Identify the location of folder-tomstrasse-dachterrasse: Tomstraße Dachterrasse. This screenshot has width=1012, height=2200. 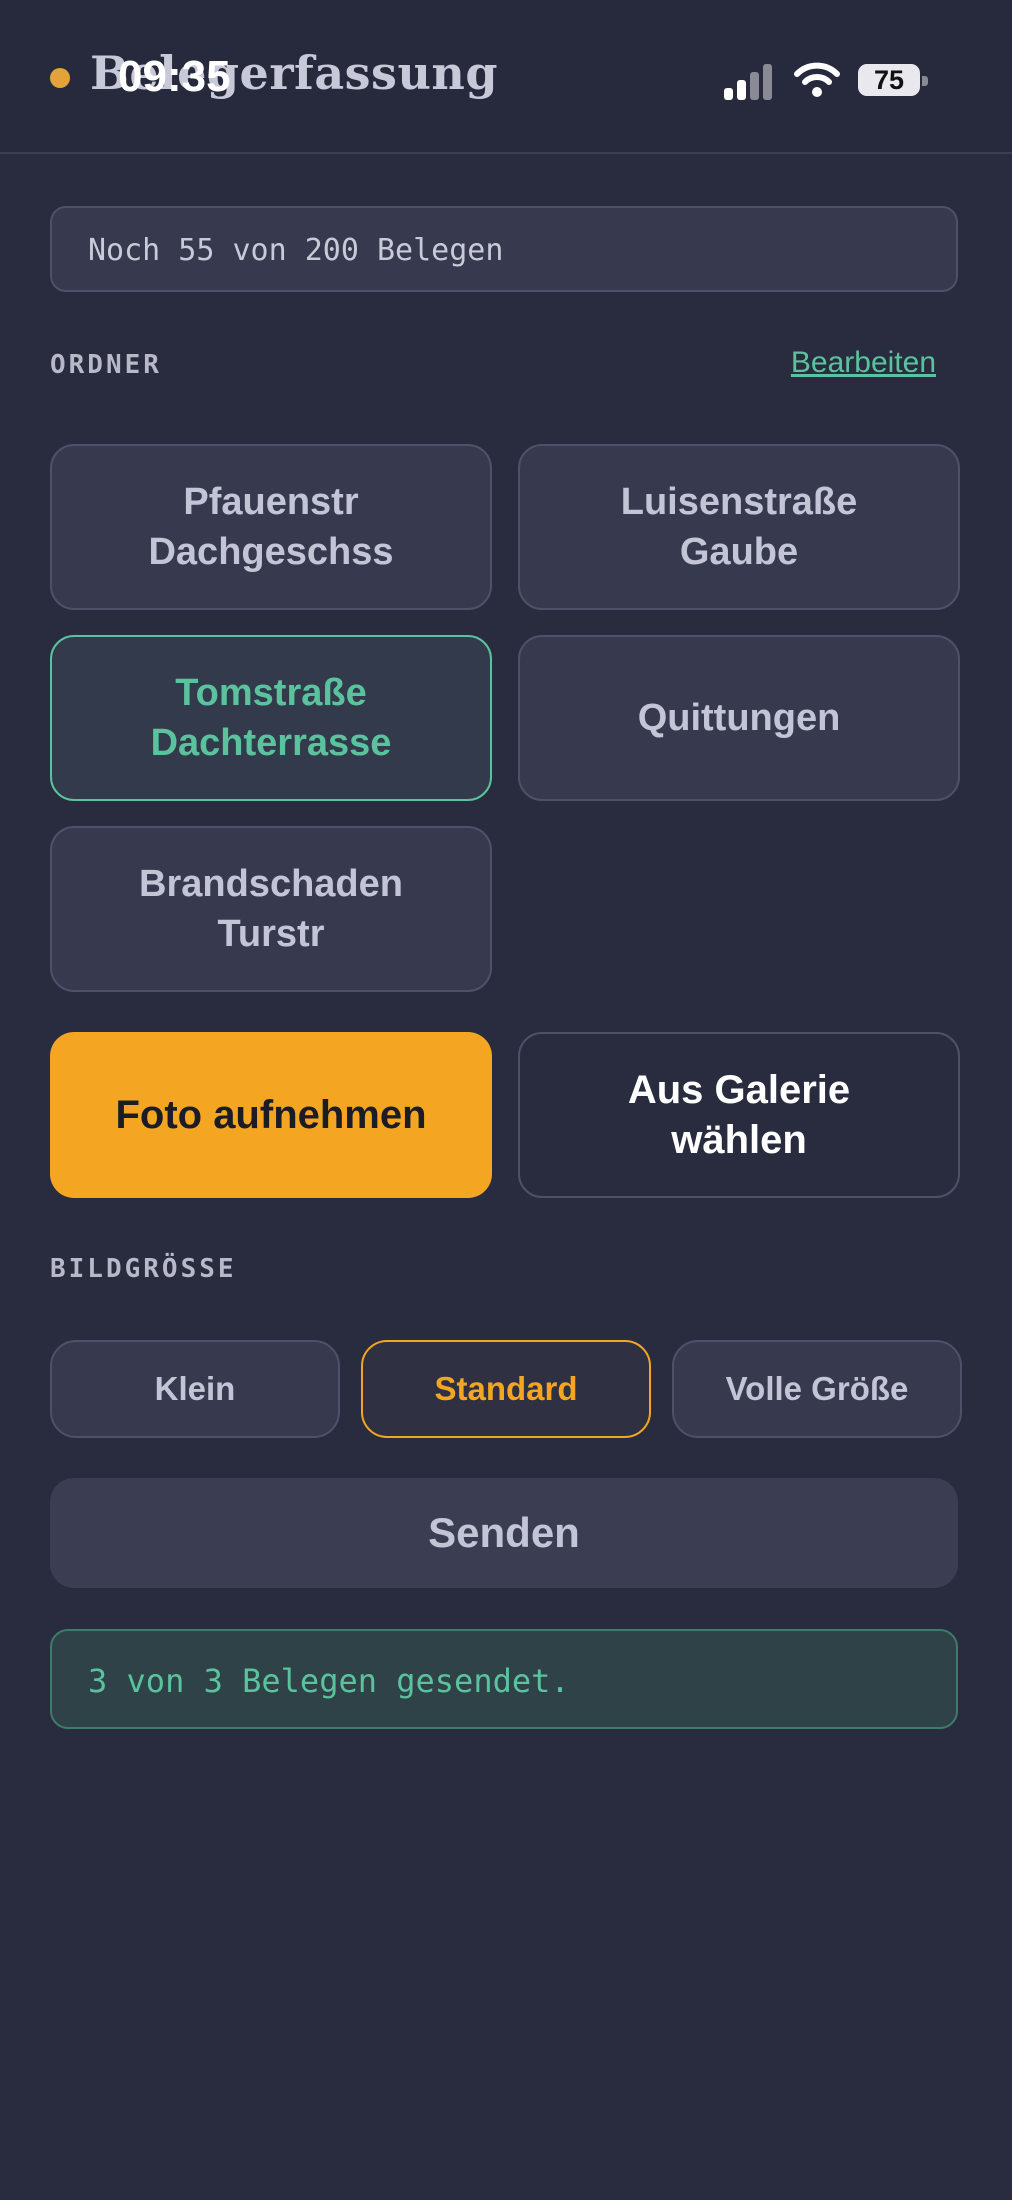
(271, 718).